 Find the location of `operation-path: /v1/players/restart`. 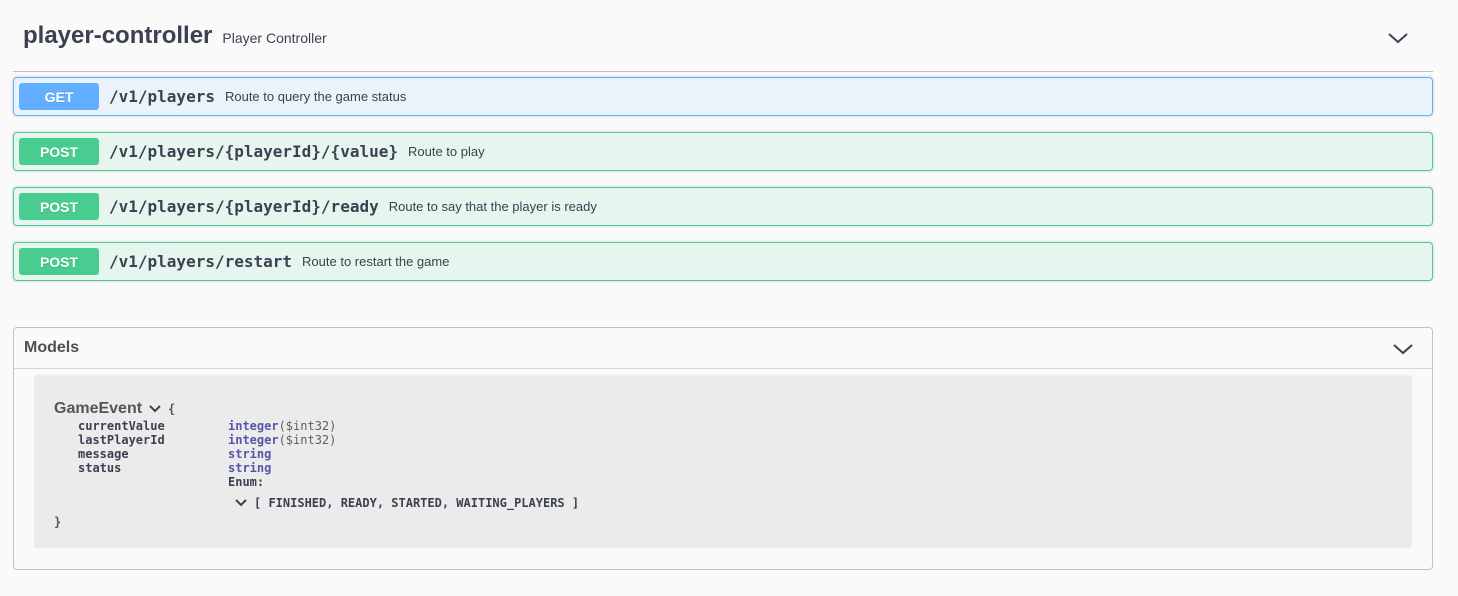

operation-path: /v1/players/restart is located at coordinates (201, 261).